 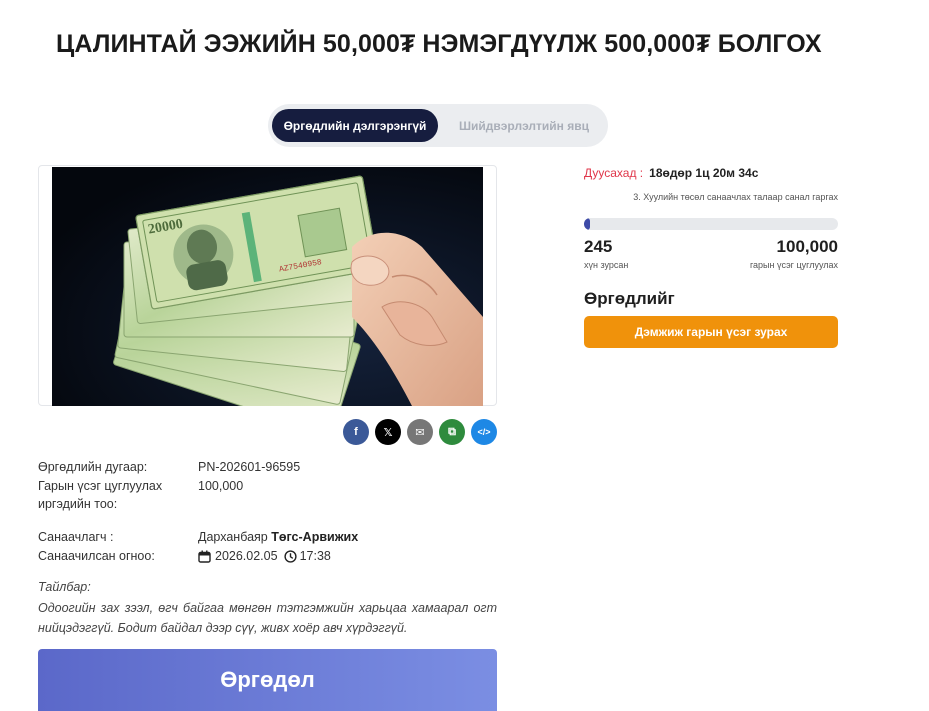 What do you see at coordinates (629, 298) in the screenshot?
I see `sign-heading: Өргөдлийг` at bounding box center [629, 298].